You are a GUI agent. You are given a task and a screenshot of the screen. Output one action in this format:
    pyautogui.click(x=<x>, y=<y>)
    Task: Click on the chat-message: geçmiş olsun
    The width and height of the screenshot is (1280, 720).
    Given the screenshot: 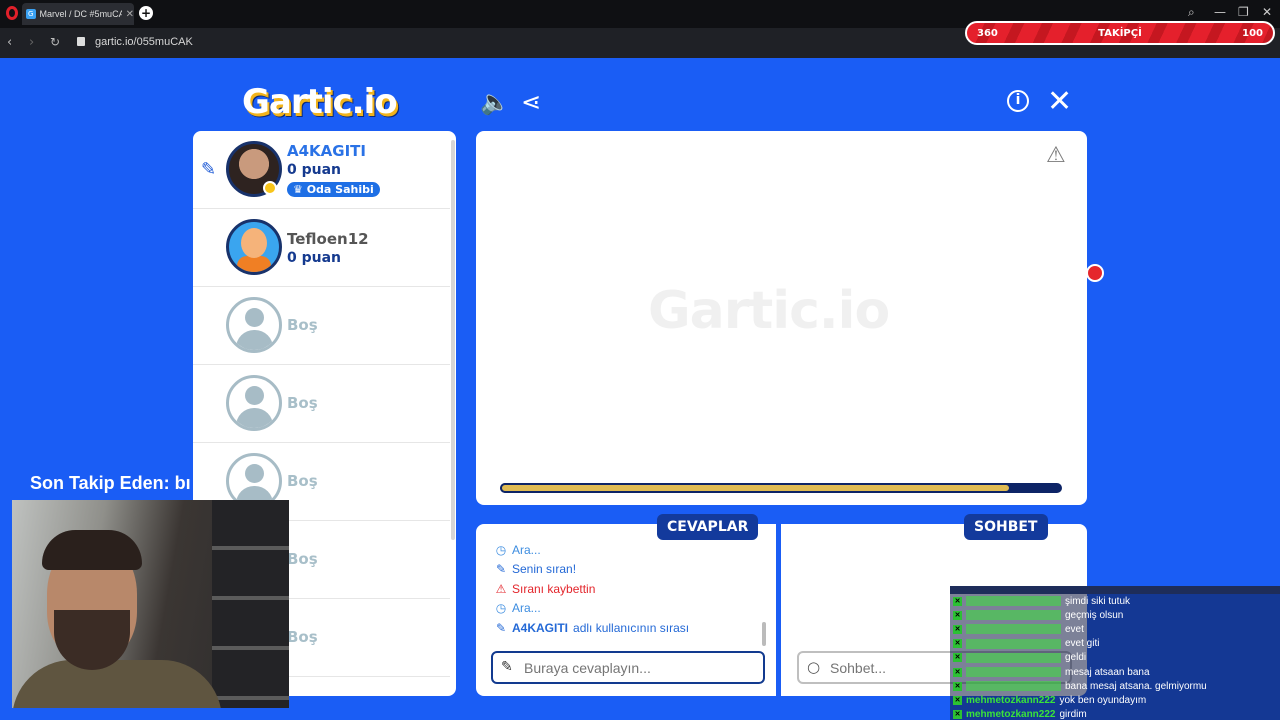 What is the action you would take?
    pyautogui.click(x=1094, y=615)
    